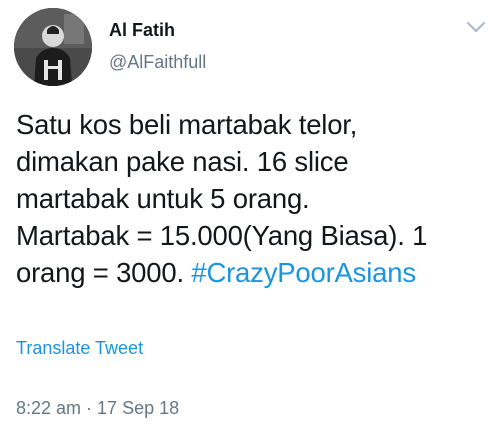 The height and width of the screenshot is (446, 504). What do you see at coordinates (138, 408) in the screenshot?
I see `tweet-date: 17 Sep 18` at bounding box center [138, 408].